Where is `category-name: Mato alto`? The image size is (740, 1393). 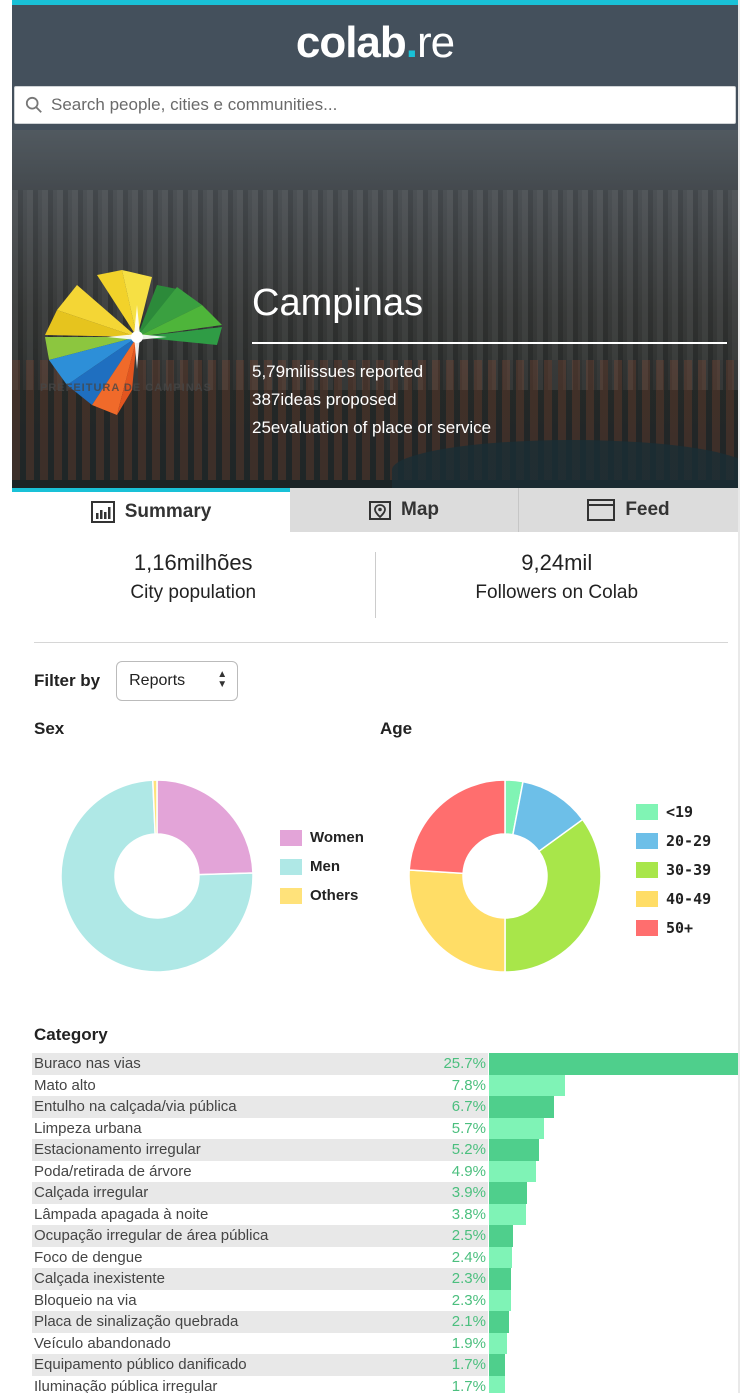 category-name: Mato alto is located at coordinates (65, 1085).